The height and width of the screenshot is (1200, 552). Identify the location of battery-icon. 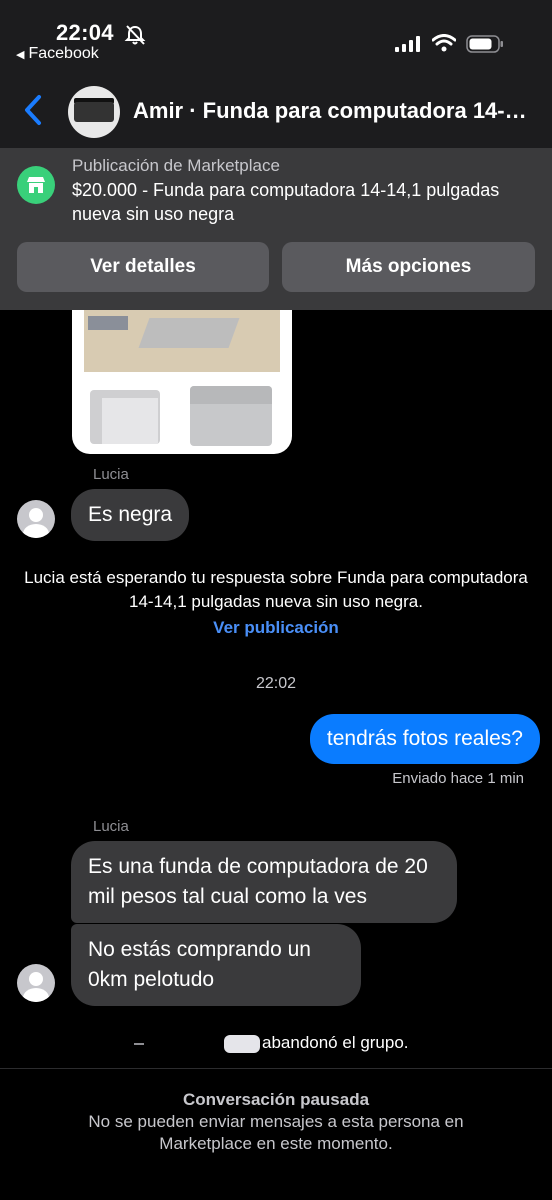
(484, 44).